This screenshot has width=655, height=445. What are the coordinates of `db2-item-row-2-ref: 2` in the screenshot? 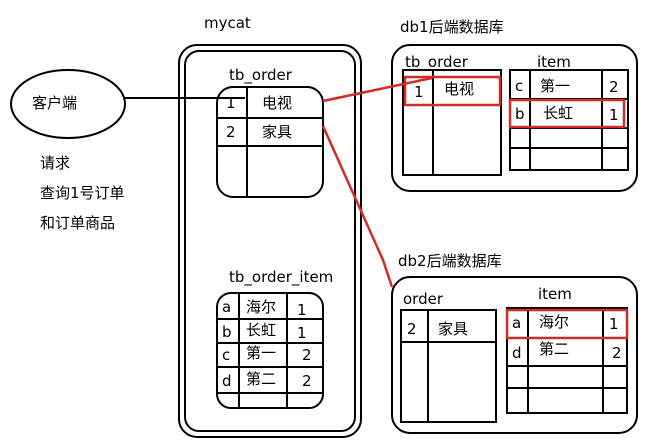 It's located at (617, 353).